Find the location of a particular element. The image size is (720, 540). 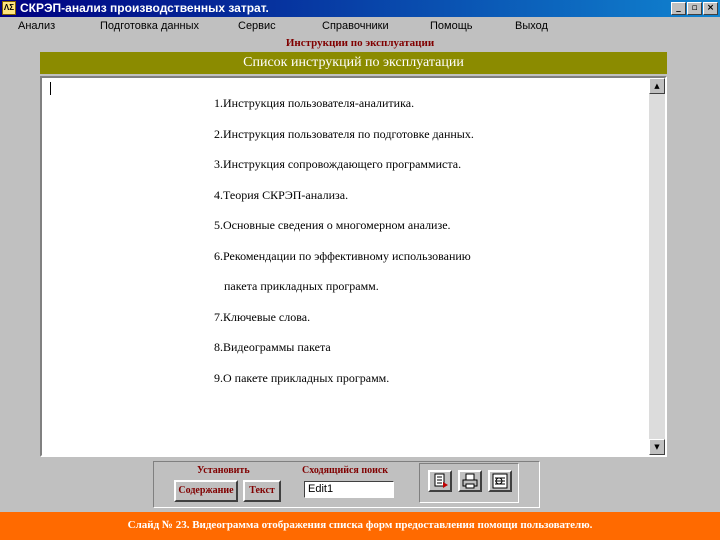

print-button is located at coordinates (470, 481).